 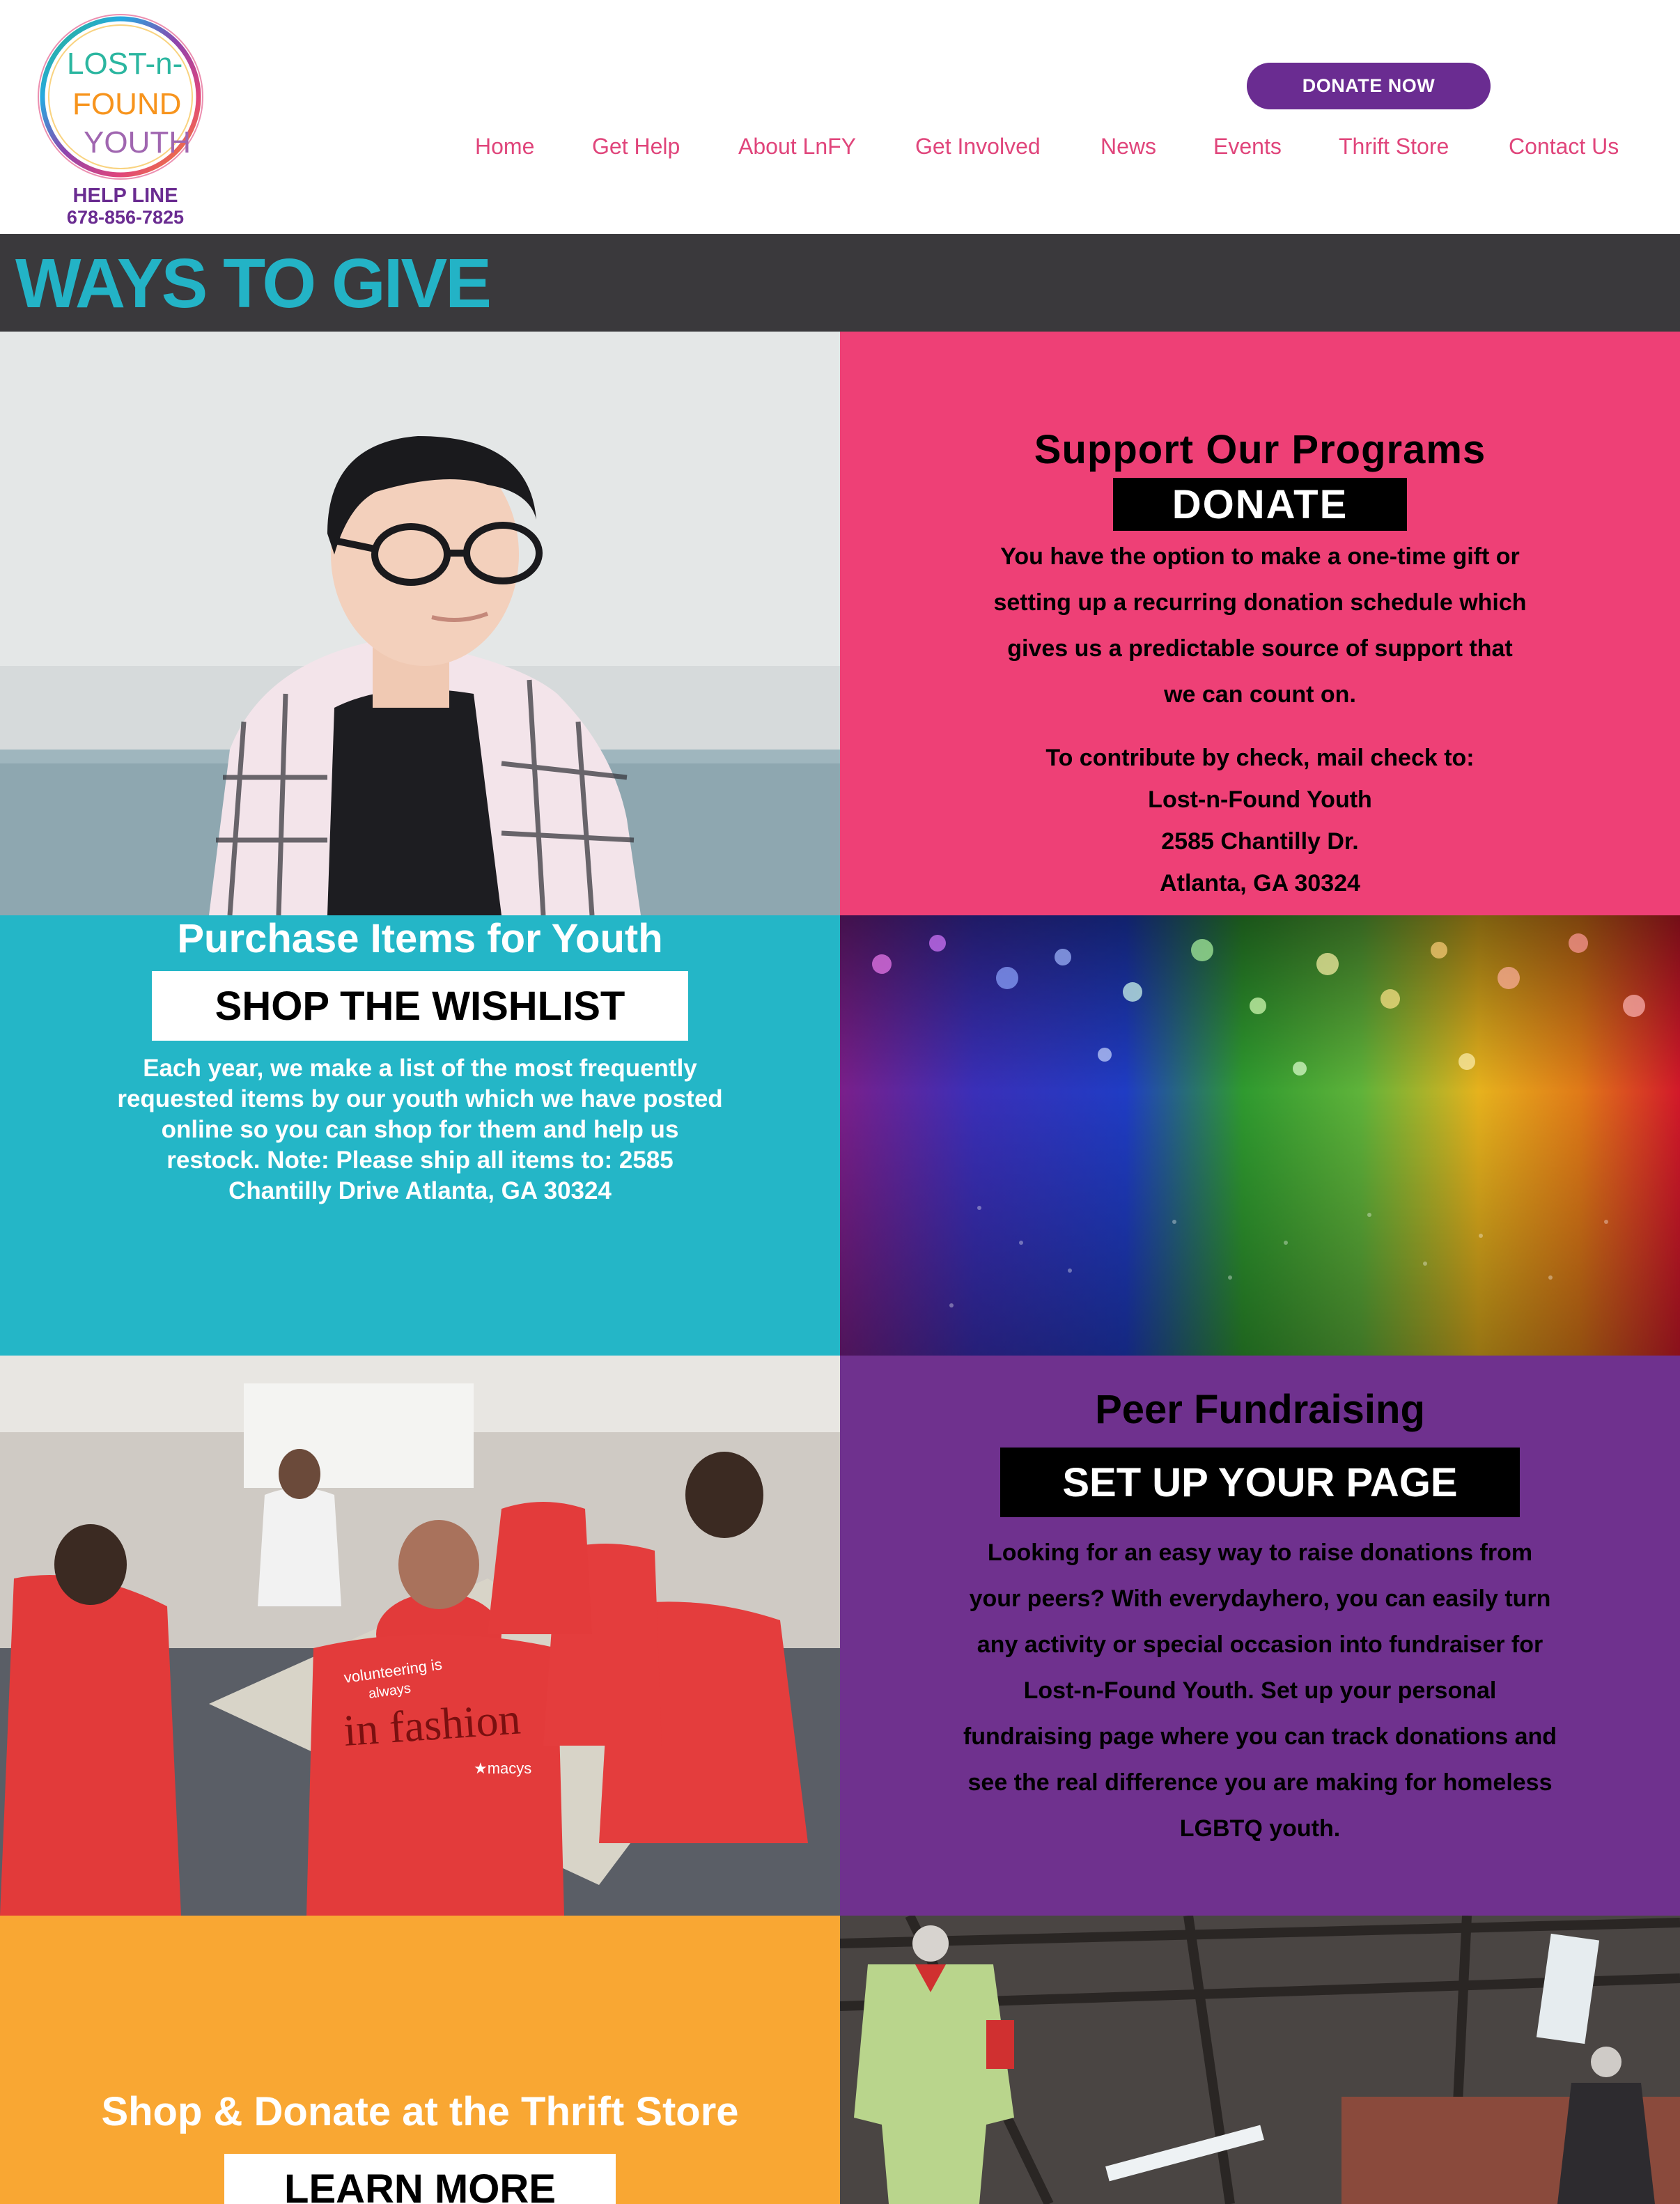 I want to click on page-title-bar: WAYS TO GIVE, so click(x=840, y=283).